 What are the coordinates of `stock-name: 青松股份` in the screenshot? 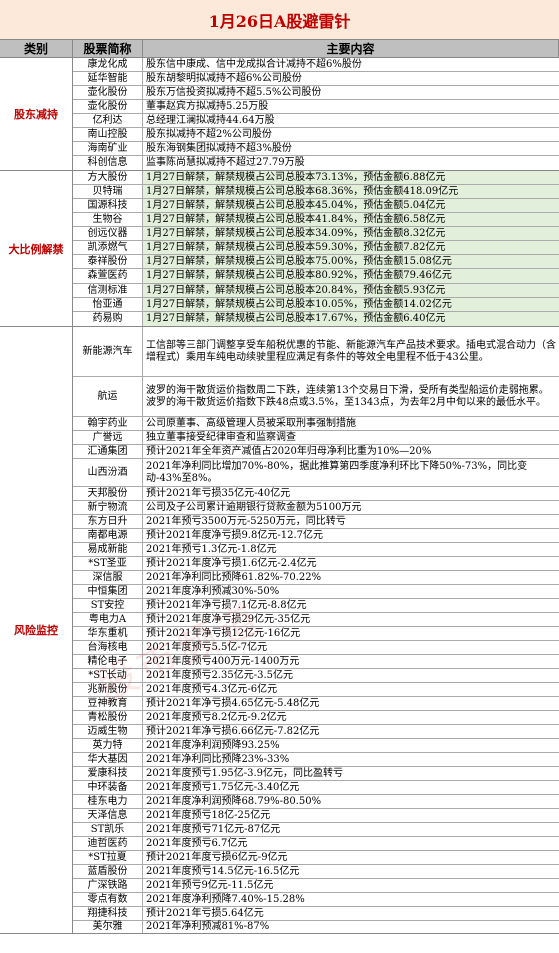 It's located at (108, 717).